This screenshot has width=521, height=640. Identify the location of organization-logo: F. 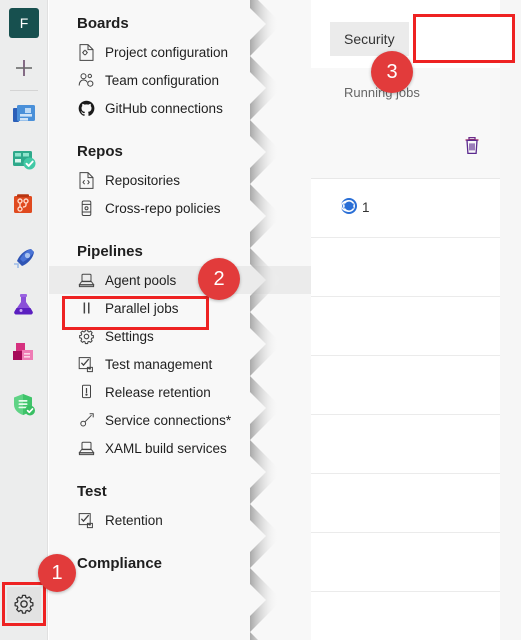
(24, 23).